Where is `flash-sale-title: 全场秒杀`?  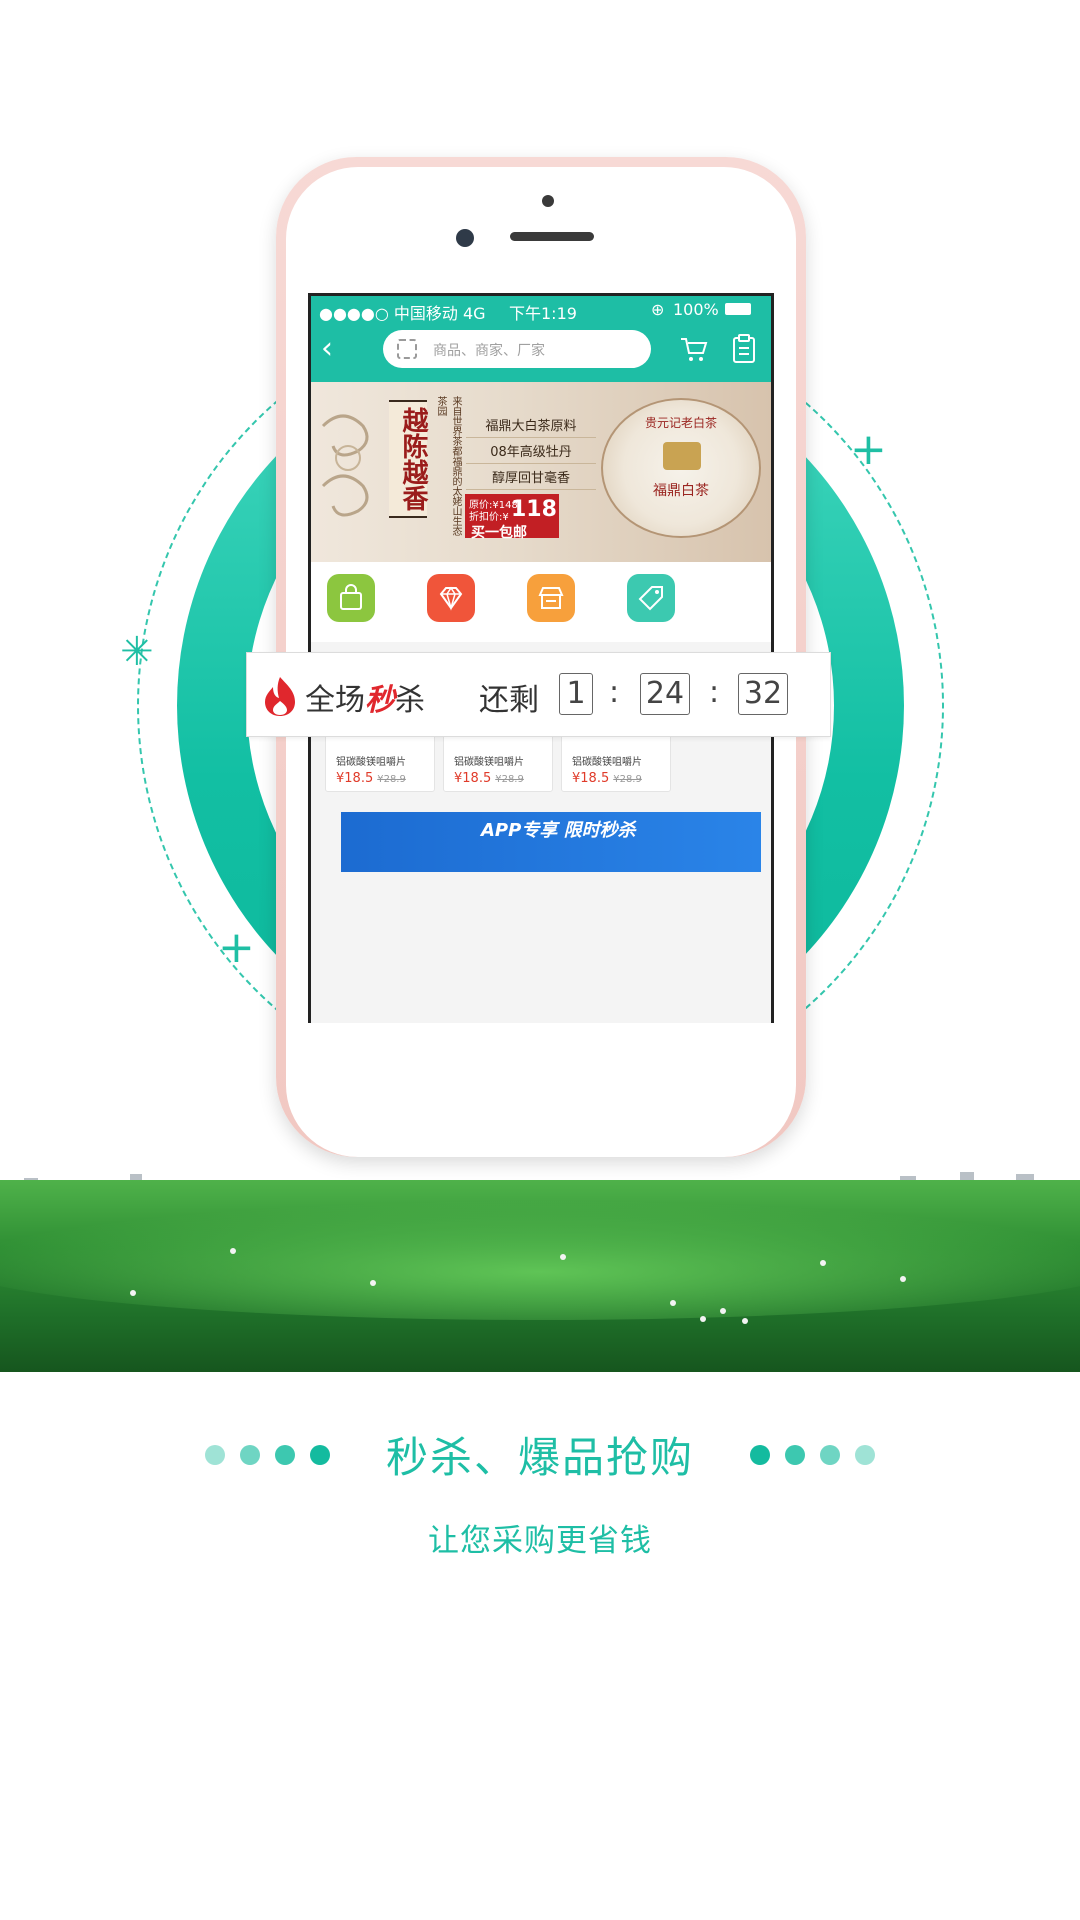 flash-sale-title: 全场秒杀 is located at coordinates (365, 700).